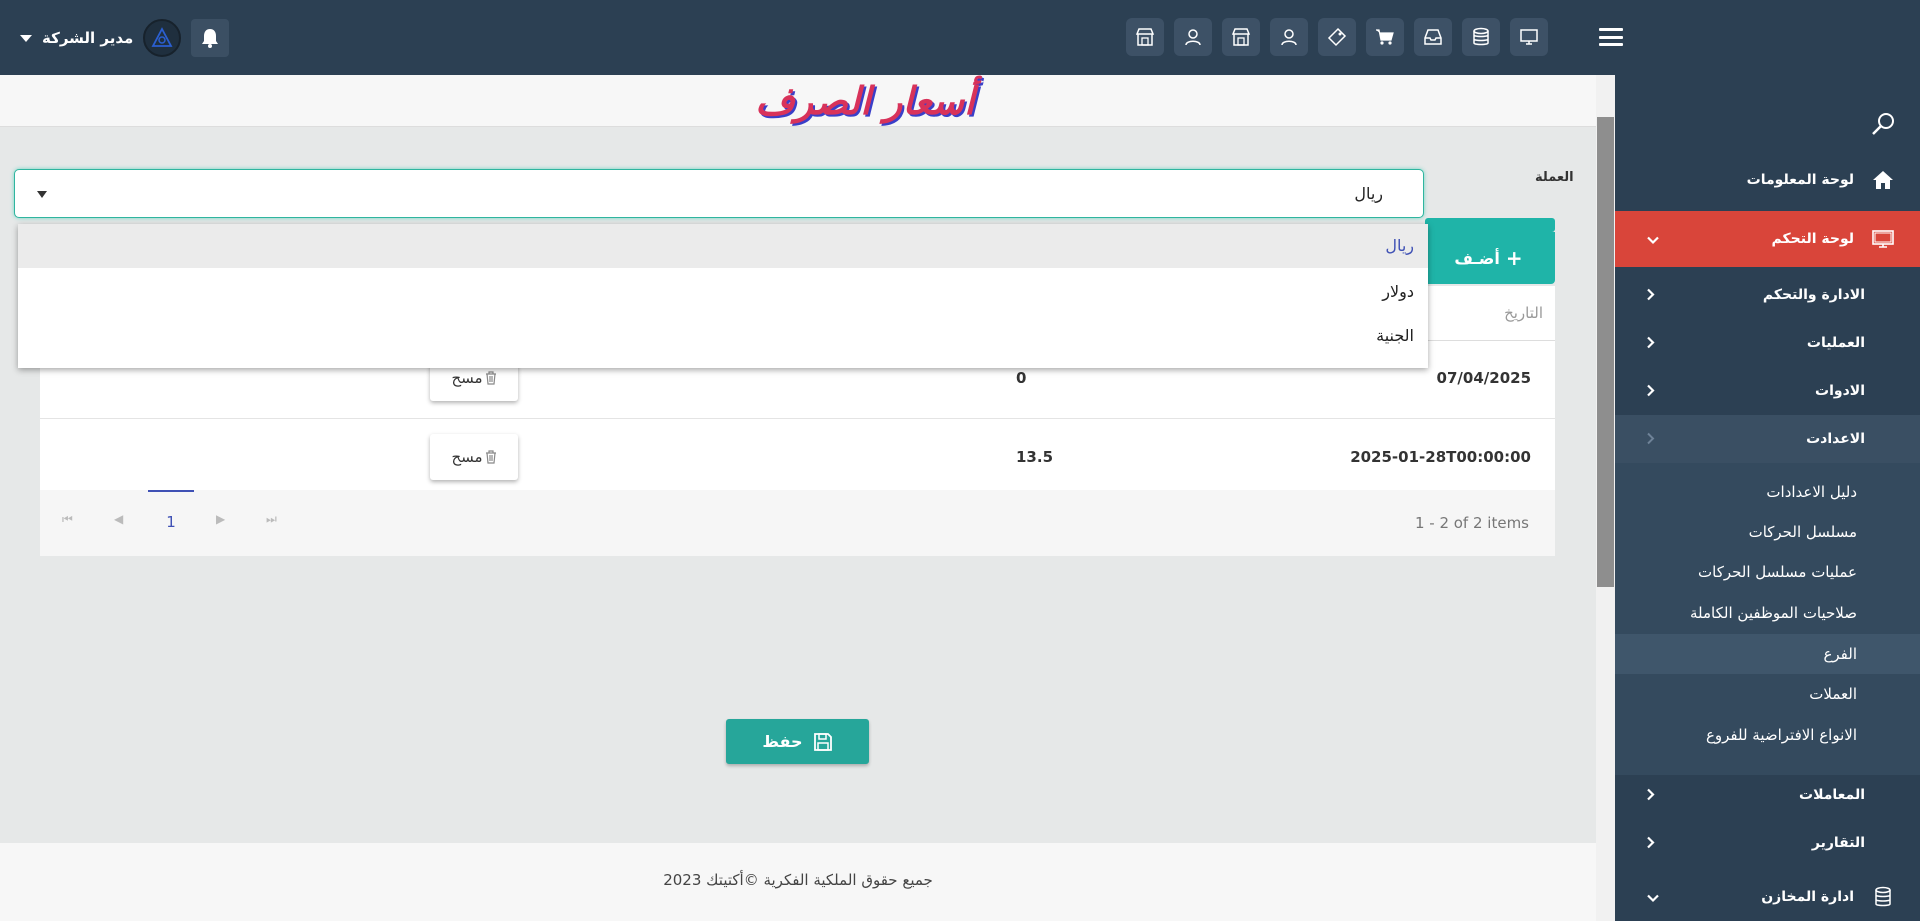  What do you see at coordinates (1838, 843) in the screenshot?
I see `sidebar-item-label: التقارير` at bounding box center [1838, 843].